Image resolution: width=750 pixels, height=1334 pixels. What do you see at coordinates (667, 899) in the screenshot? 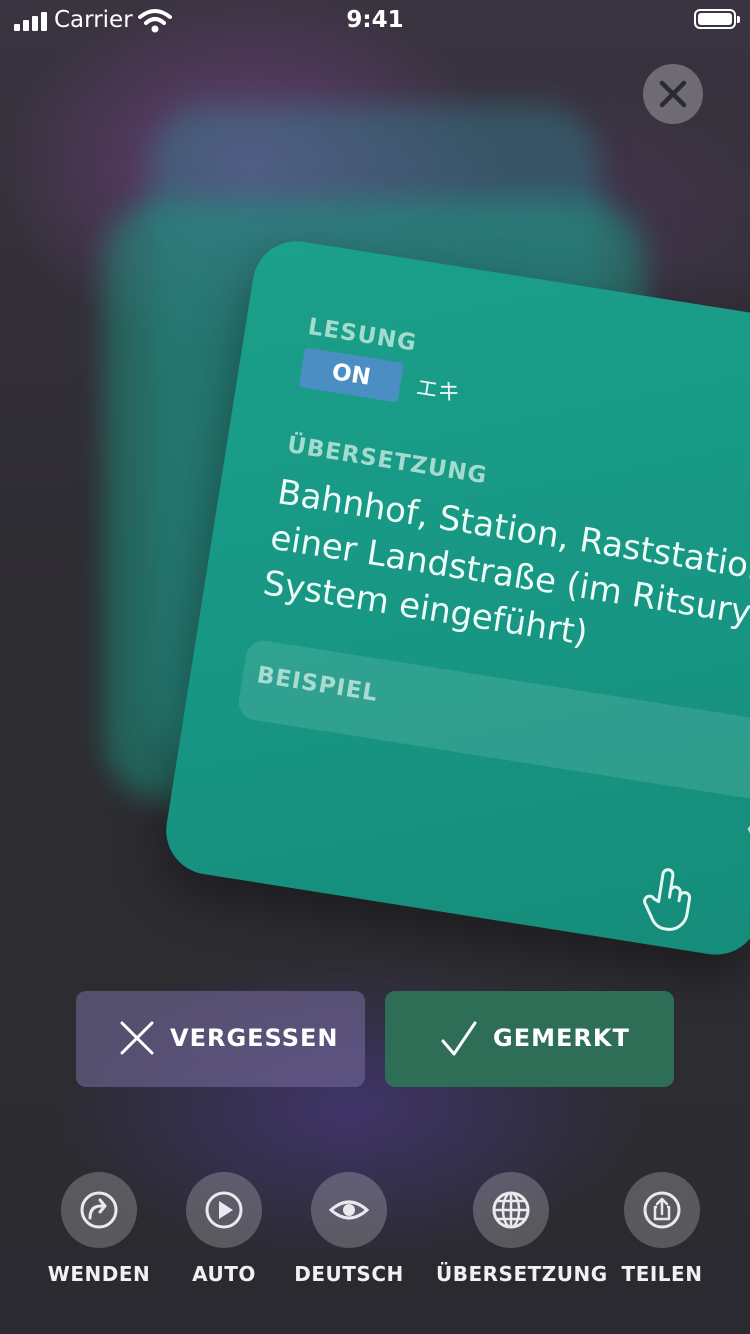
I see `tap-hand-icon` at bounding box center [667, 899].